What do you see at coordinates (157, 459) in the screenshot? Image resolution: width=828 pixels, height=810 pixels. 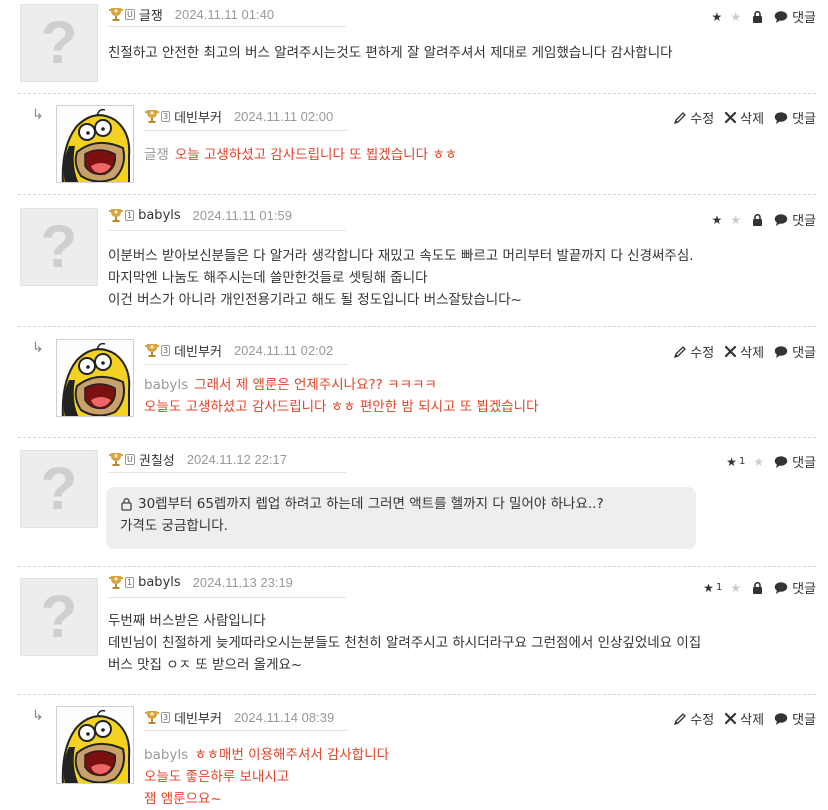 I see `comment-author: 권칠성` at bounding box center [157, 459].